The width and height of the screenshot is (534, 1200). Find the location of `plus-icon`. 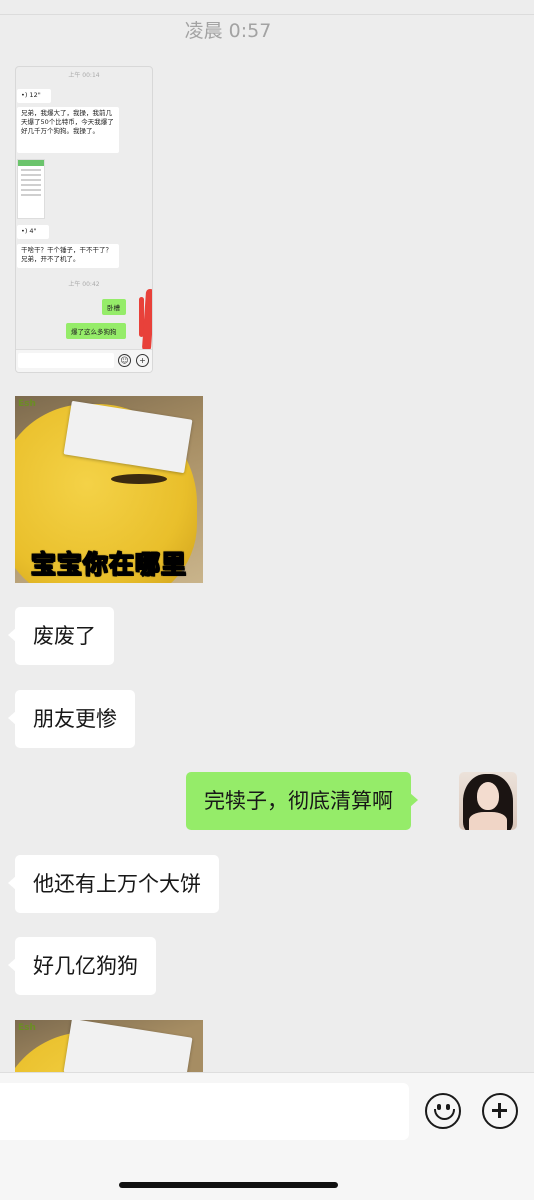

plus-icon is located at coordinates (500, 1111).